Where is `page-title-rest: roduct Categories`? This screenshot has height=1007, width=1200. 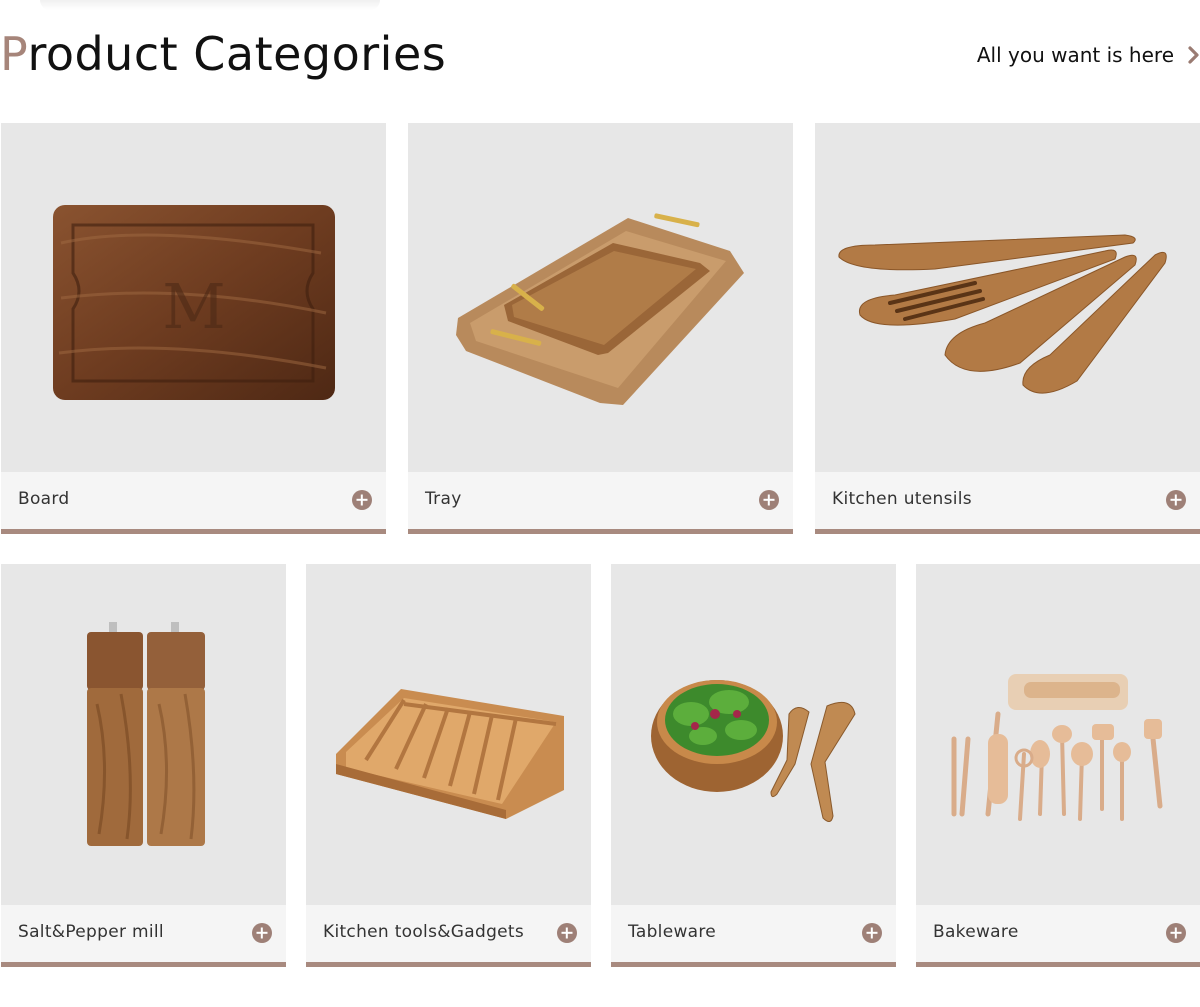 page-title-rest: roduct Categories is located at coordinates (237, 54).